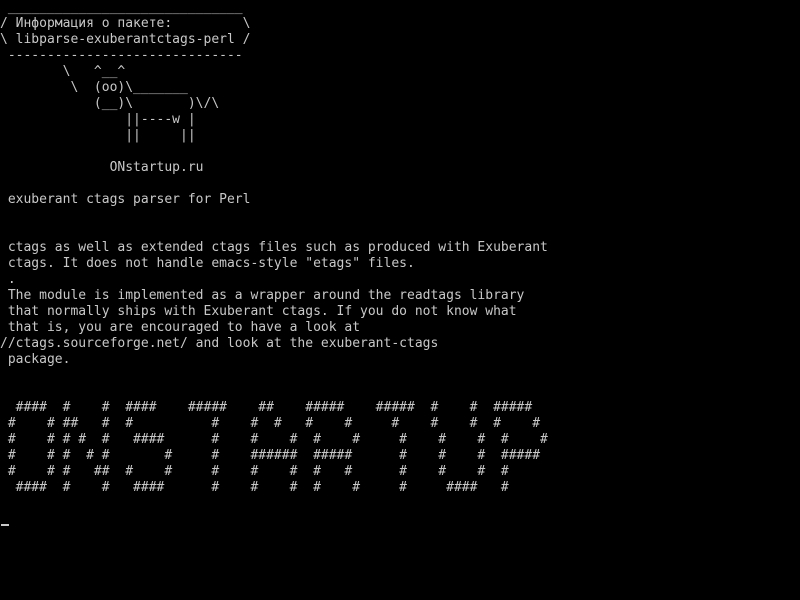 This screenshot has height=600, width=800. I want to click on banner-art-line: # # ## # # # # # # # # # # # #, so click(270, 423).